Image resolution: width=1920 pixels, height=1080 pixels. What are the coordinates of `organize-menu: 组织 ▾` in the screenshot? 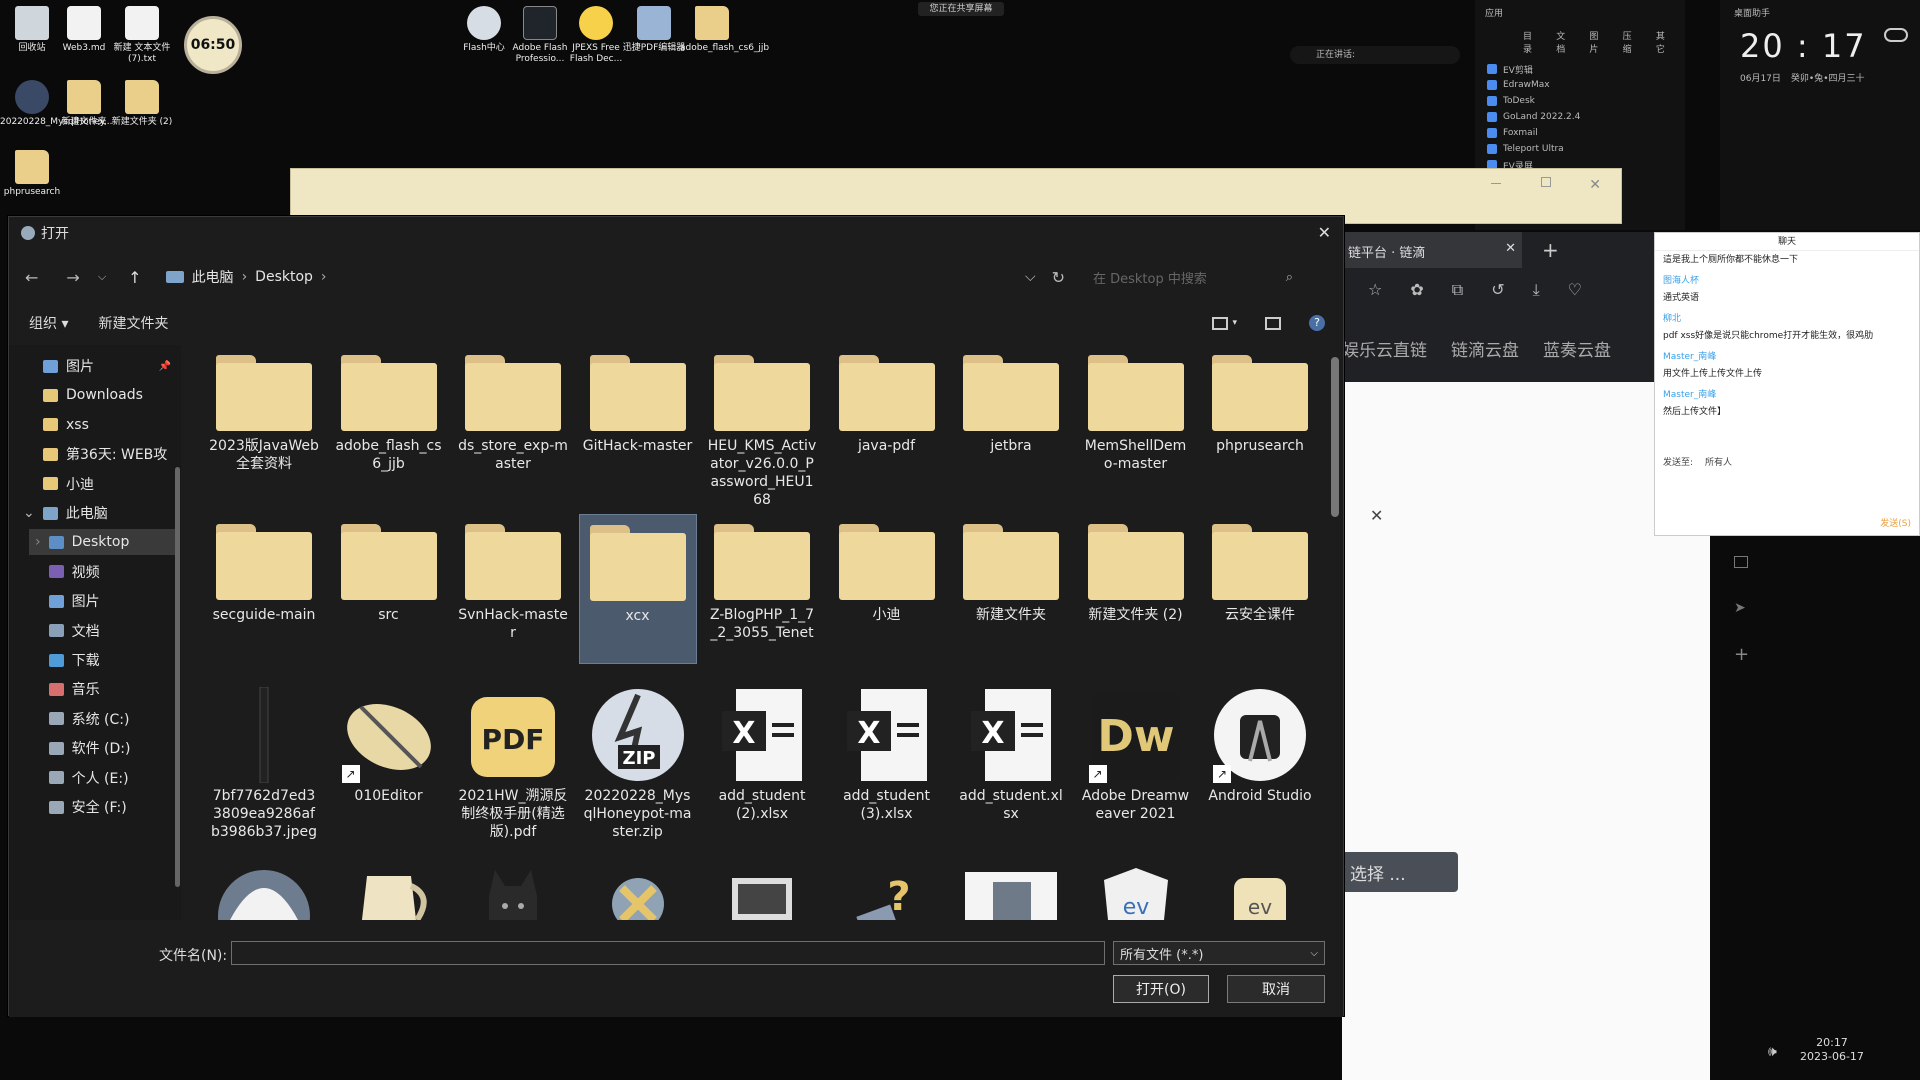 It's located at (48, 323).